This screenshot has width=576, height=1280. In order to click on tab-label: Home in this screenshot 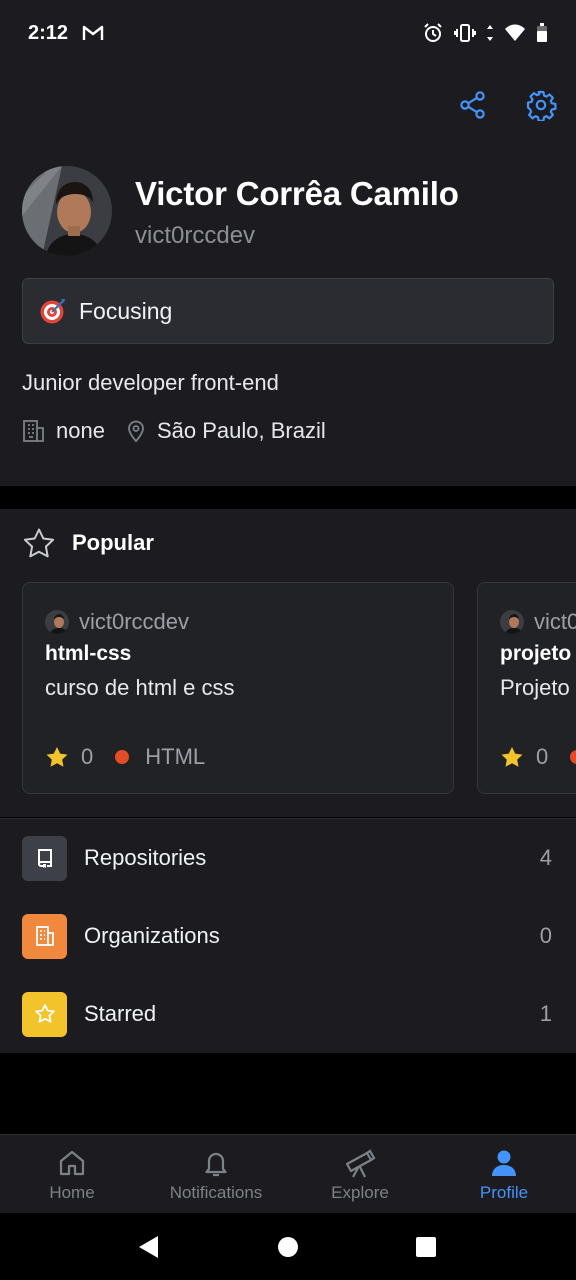, I will do `click(72, 1192)`.